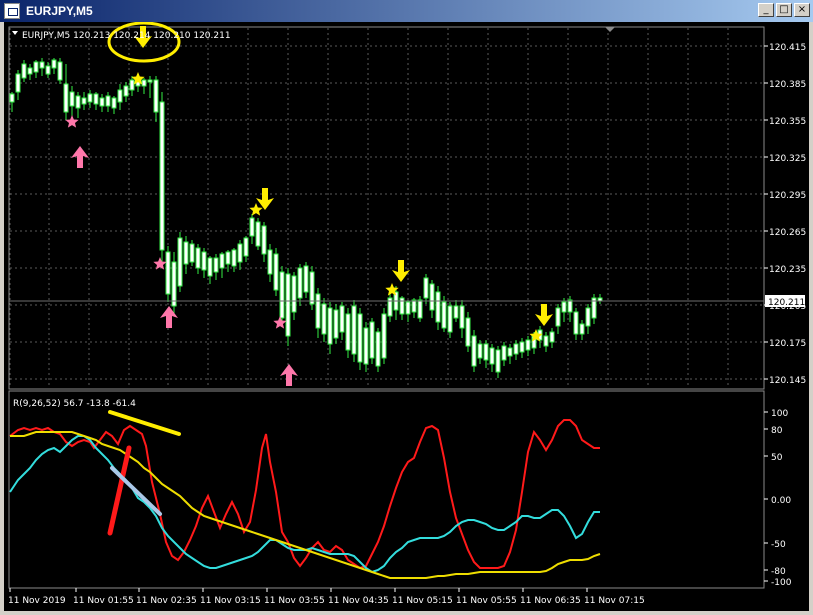 This screenshot has width=813, height=615. What do you see at coordinates (230, 601) in the screenshot?
I see `time-tick-label: 11 Nov 03:15` at bounding box center [230, 601].